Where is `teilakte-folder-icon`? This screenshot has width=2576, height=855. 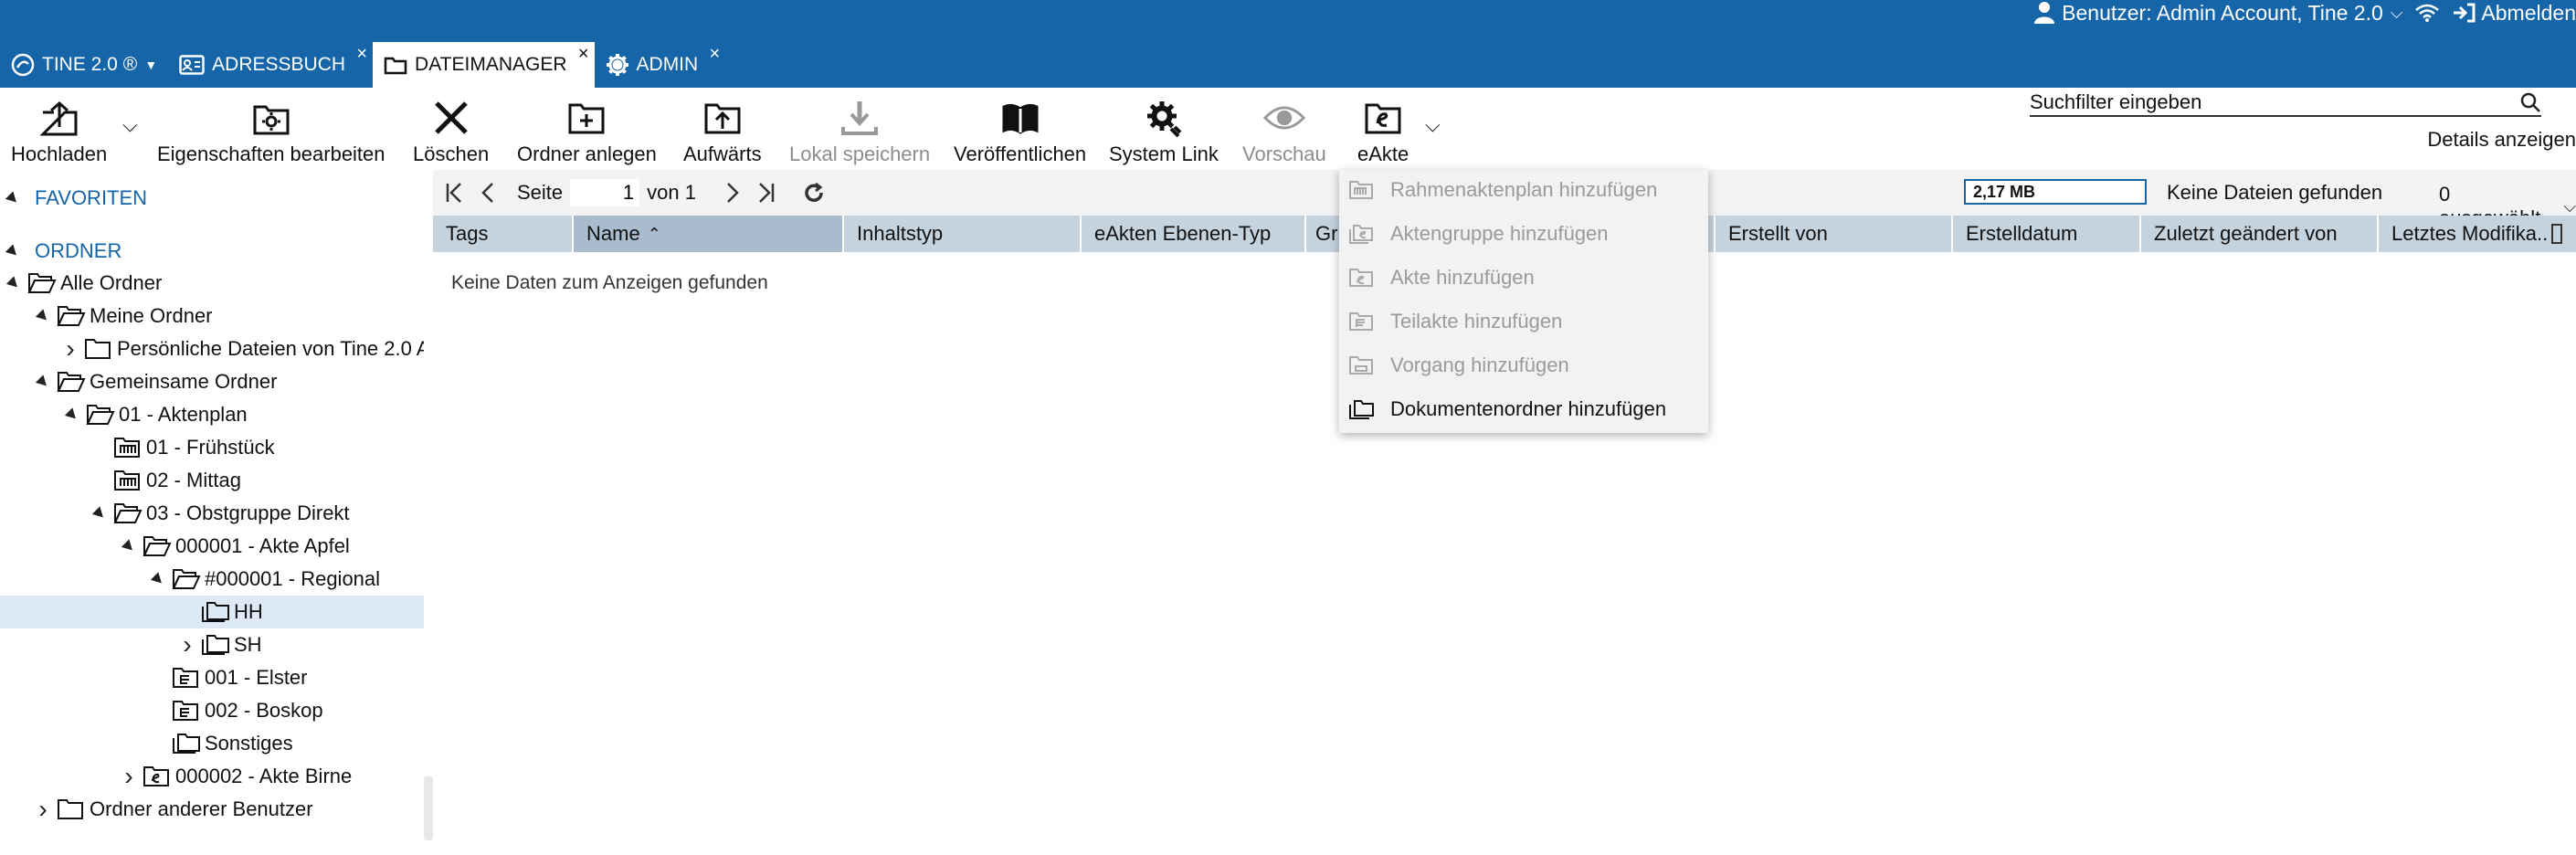
teilakte-folder-icon is located at coordinates (1362, 322).